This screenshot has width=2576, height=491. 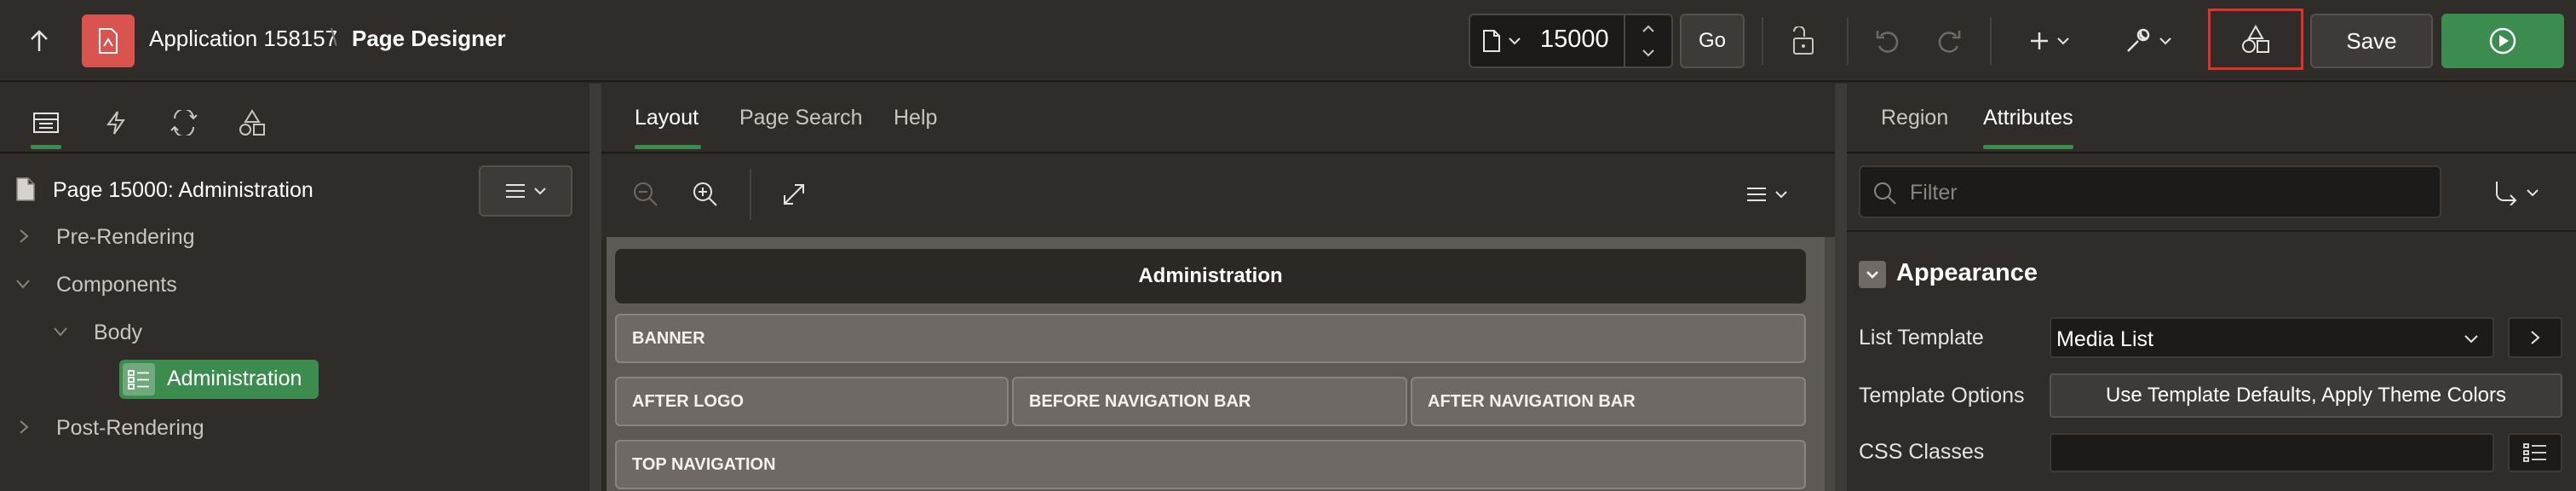 I want to click on tree-node-label: Administration, so click(x=234, y=378).